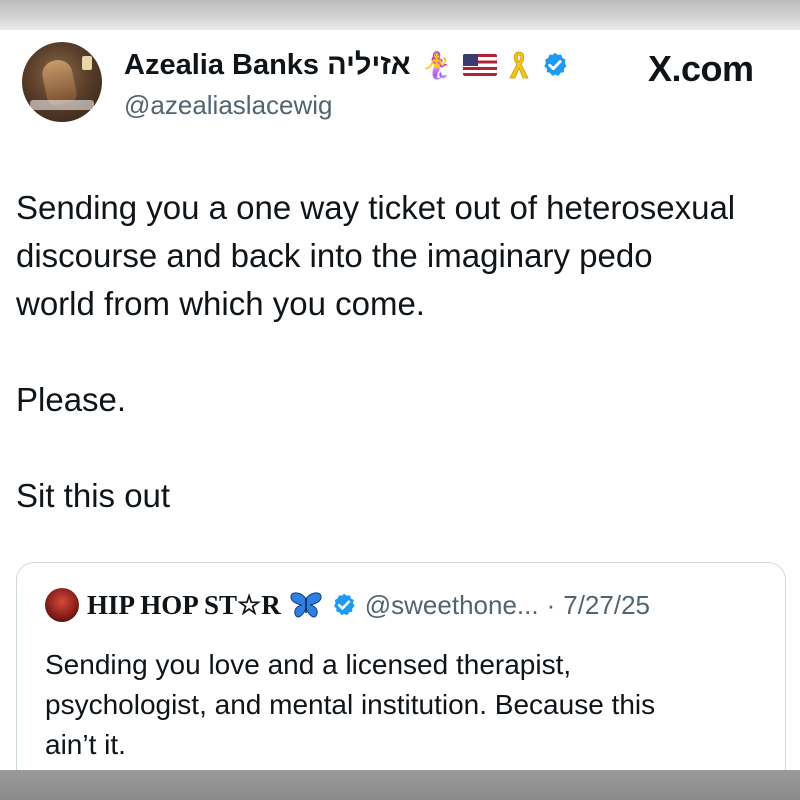  I want to click on post-text-line: Sit this out, so click(93, 495).